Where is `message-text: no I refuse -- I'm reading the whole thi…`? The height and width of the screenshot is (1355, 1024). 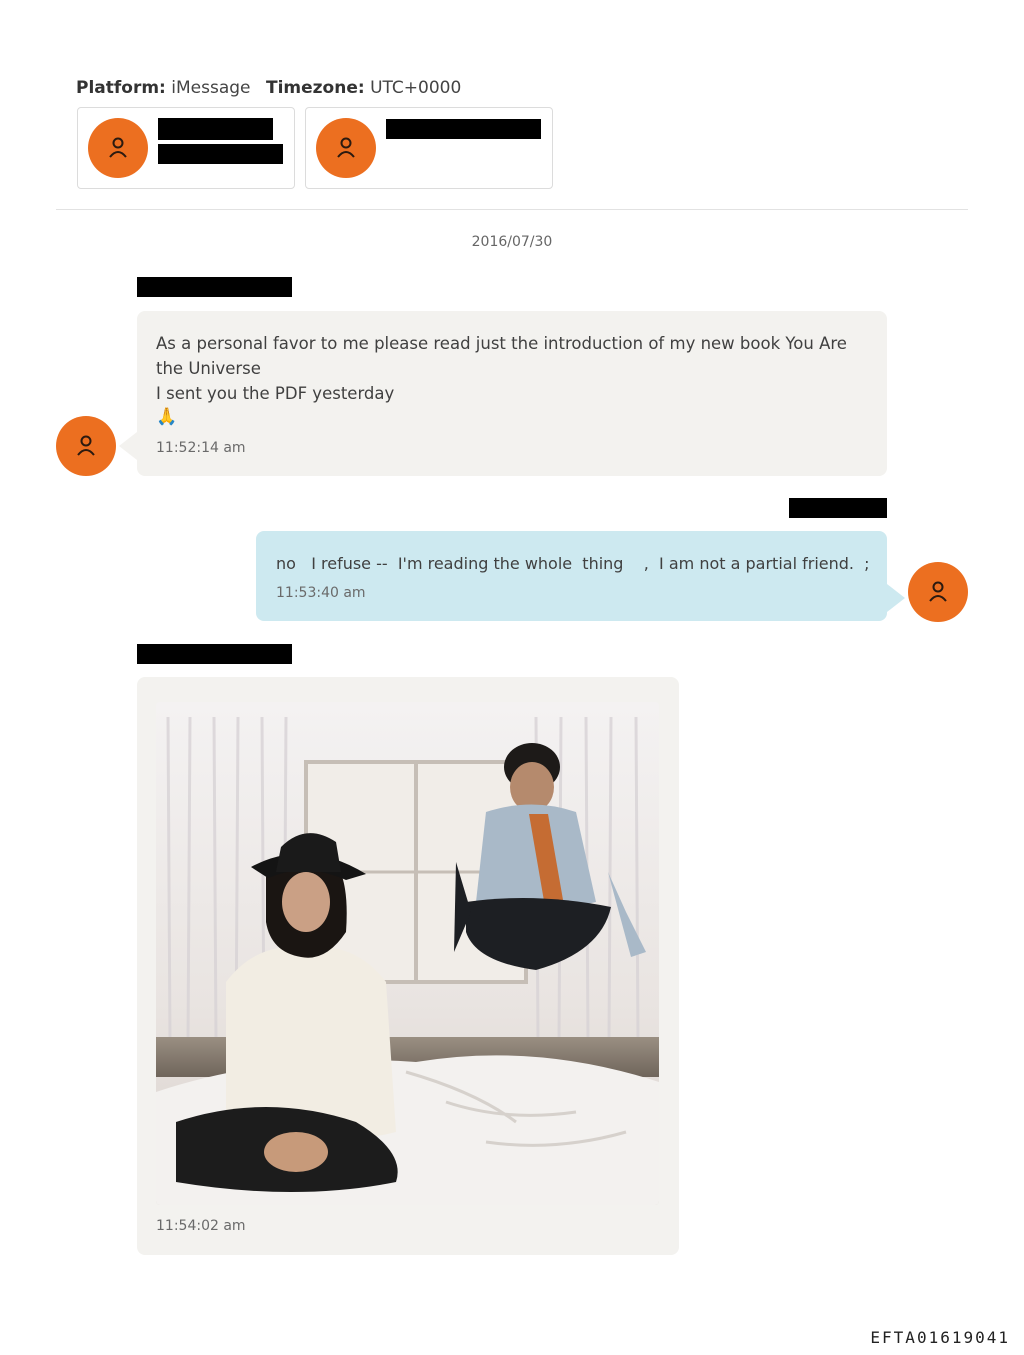 message-text: no I refuse -- I'm reading the whole thi… is located at coordinates (573, 563).